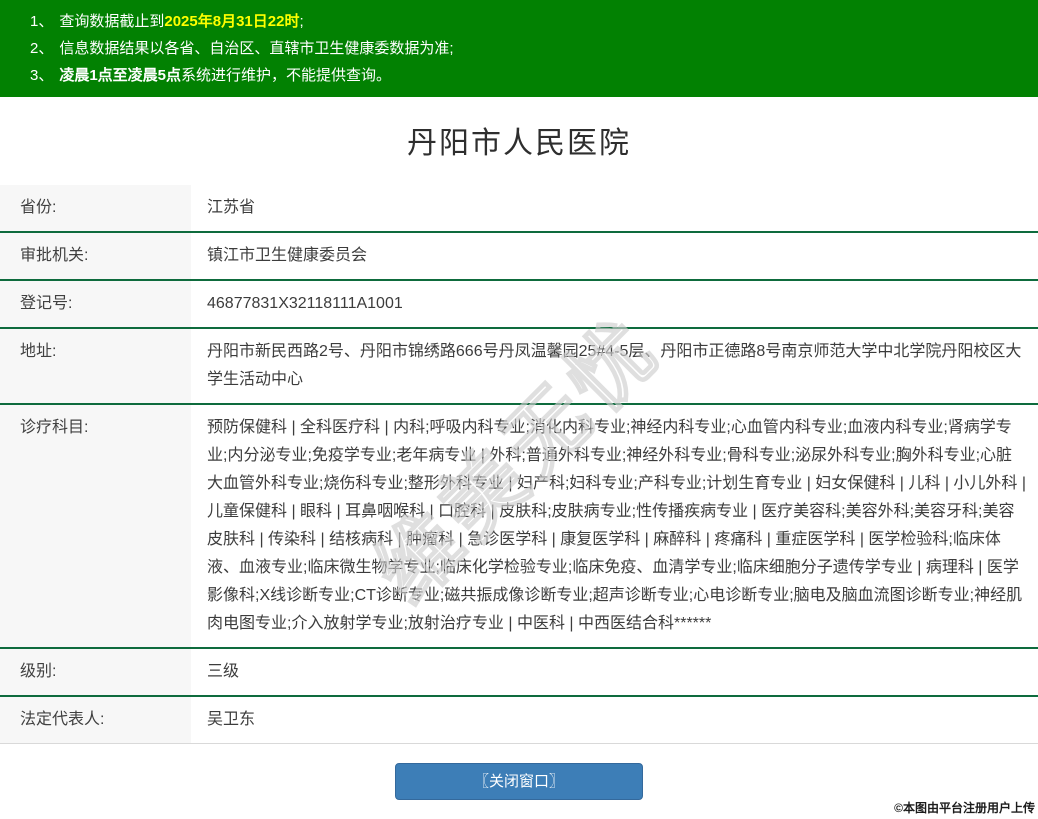 The width and height of the screenshot is (1038, 819). What do you see at coordinates (223, 671) in the screenshot?
I see `row-value: 三级` at bounding box center [223, 671].